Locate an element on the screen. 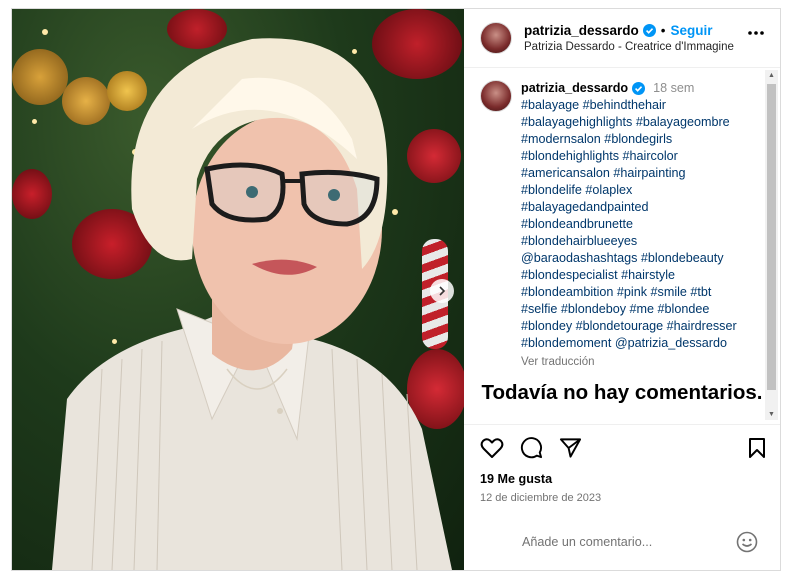 The image size is (800, 588). comment-button is located at coordinates (531, 447).